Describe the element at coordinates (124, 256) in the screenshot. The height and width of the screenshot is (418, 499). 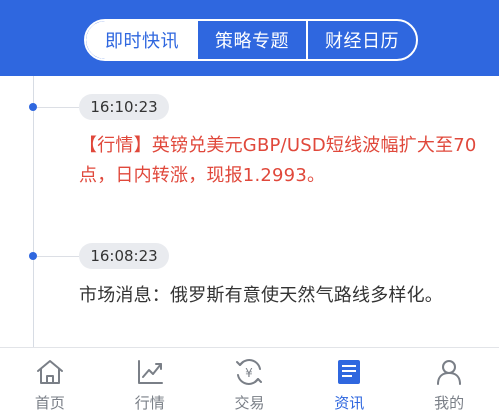
I see `time-badge: 16:08:23` at that location.